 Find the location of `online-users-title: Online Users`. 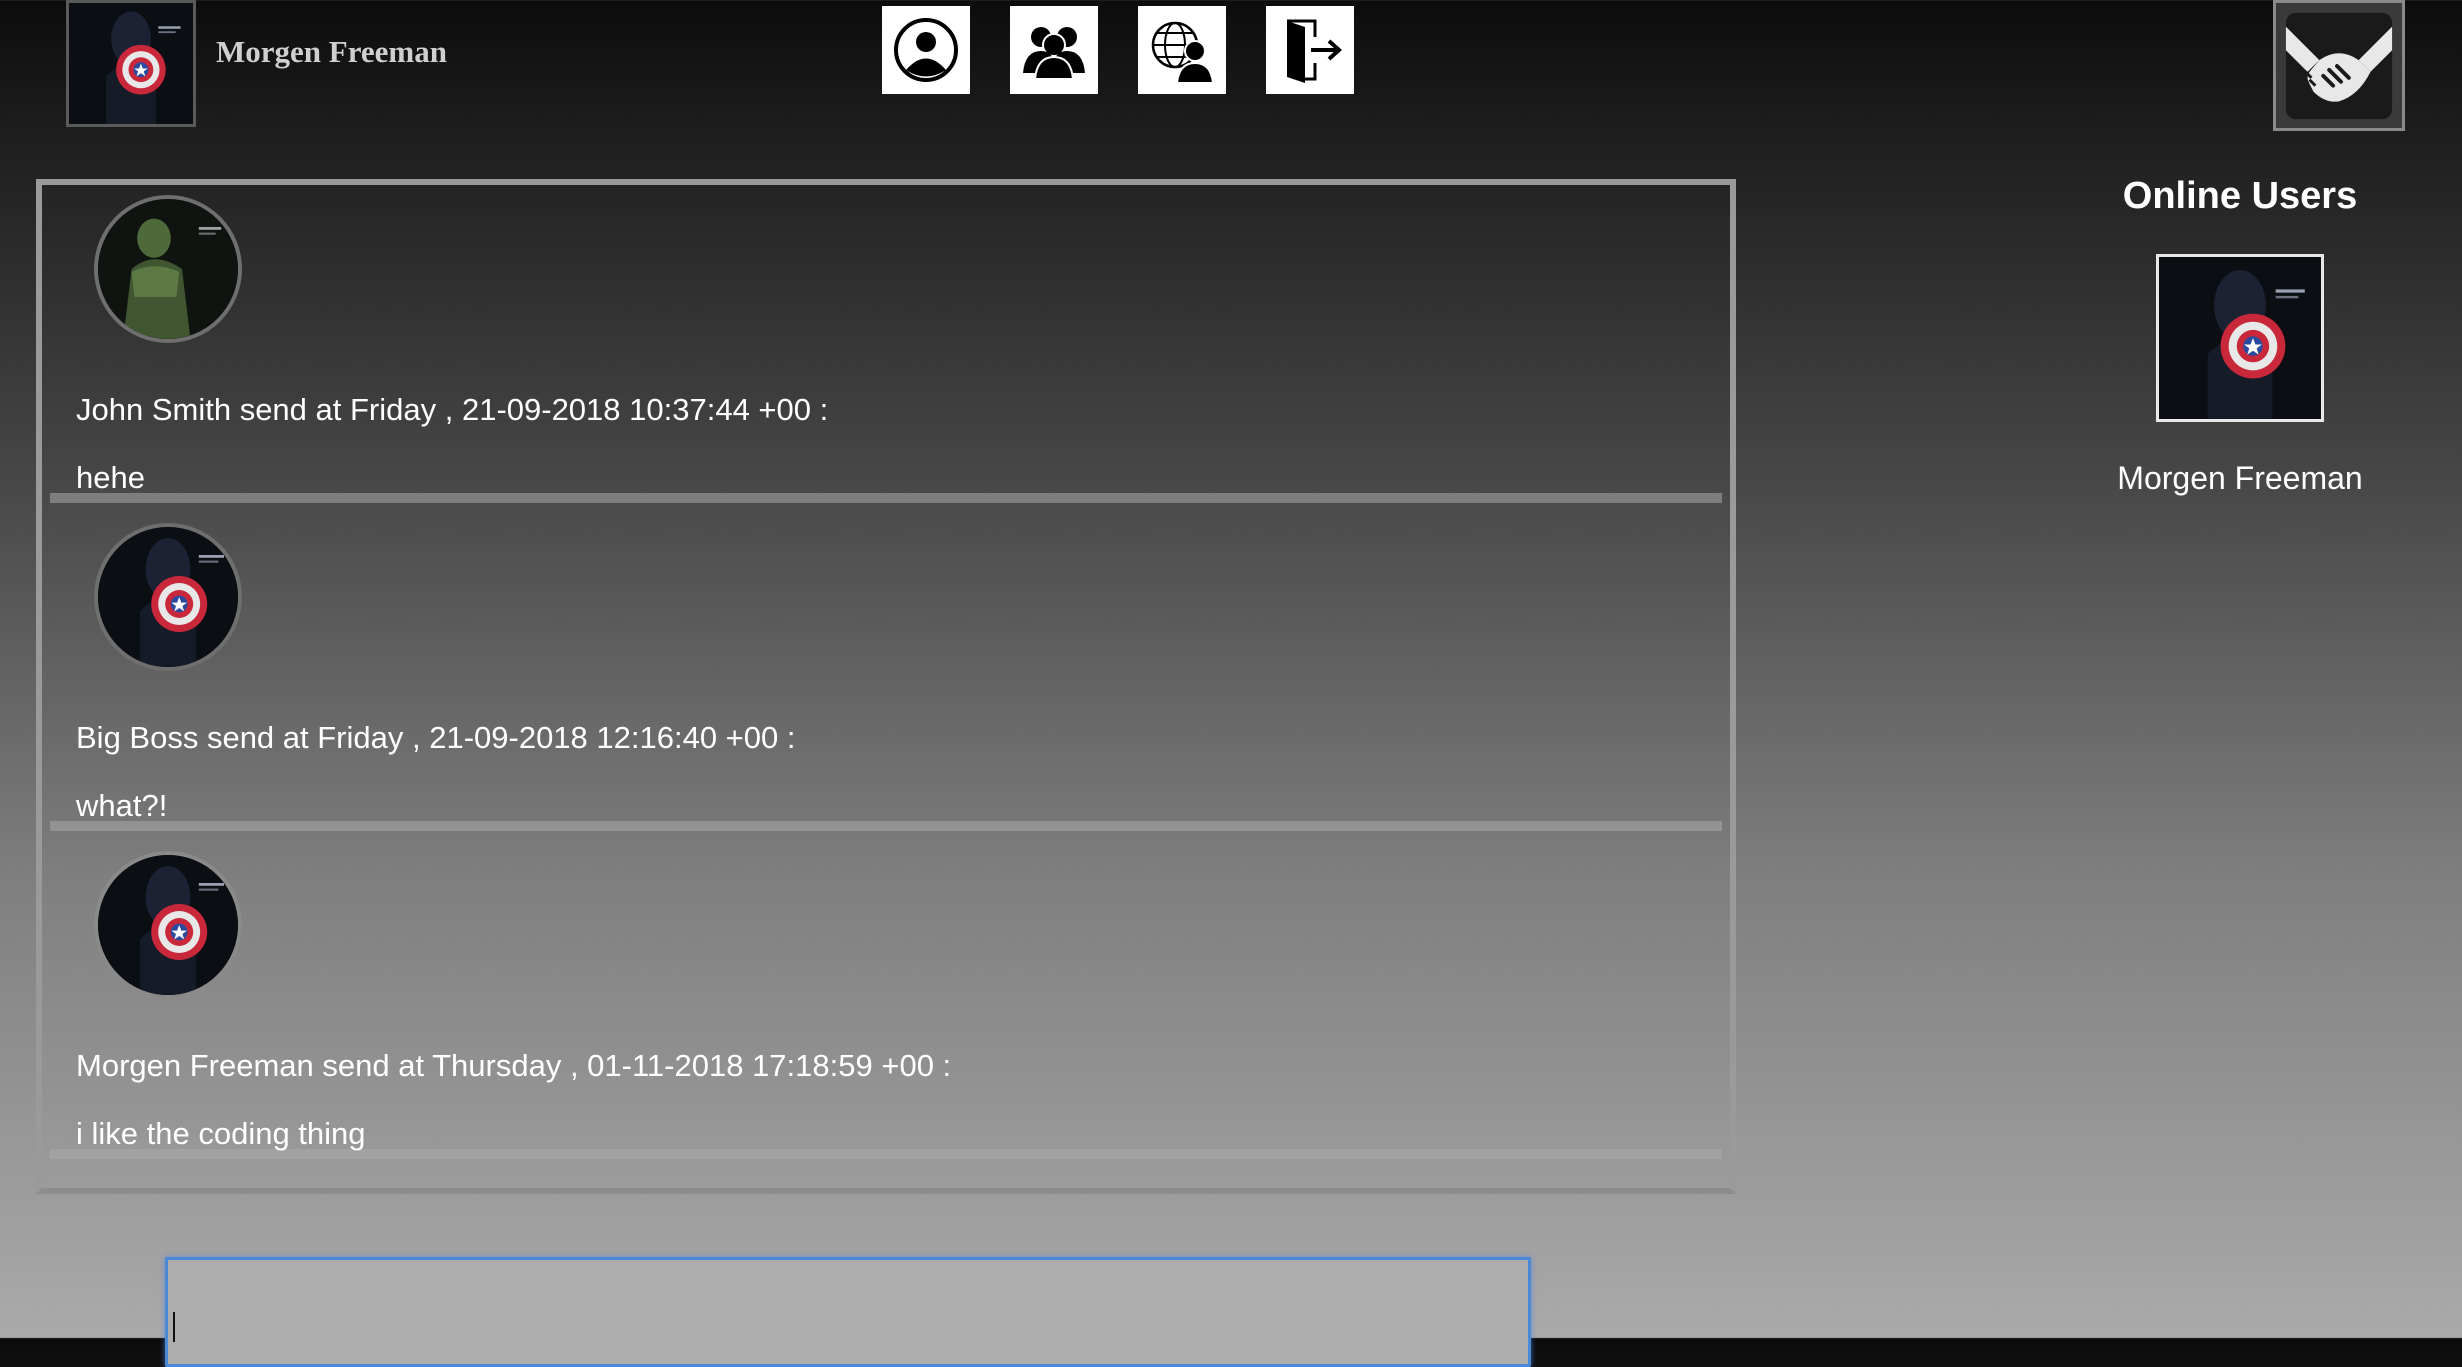

online-users-title: Online Users is located at coordinates (2240, 196).